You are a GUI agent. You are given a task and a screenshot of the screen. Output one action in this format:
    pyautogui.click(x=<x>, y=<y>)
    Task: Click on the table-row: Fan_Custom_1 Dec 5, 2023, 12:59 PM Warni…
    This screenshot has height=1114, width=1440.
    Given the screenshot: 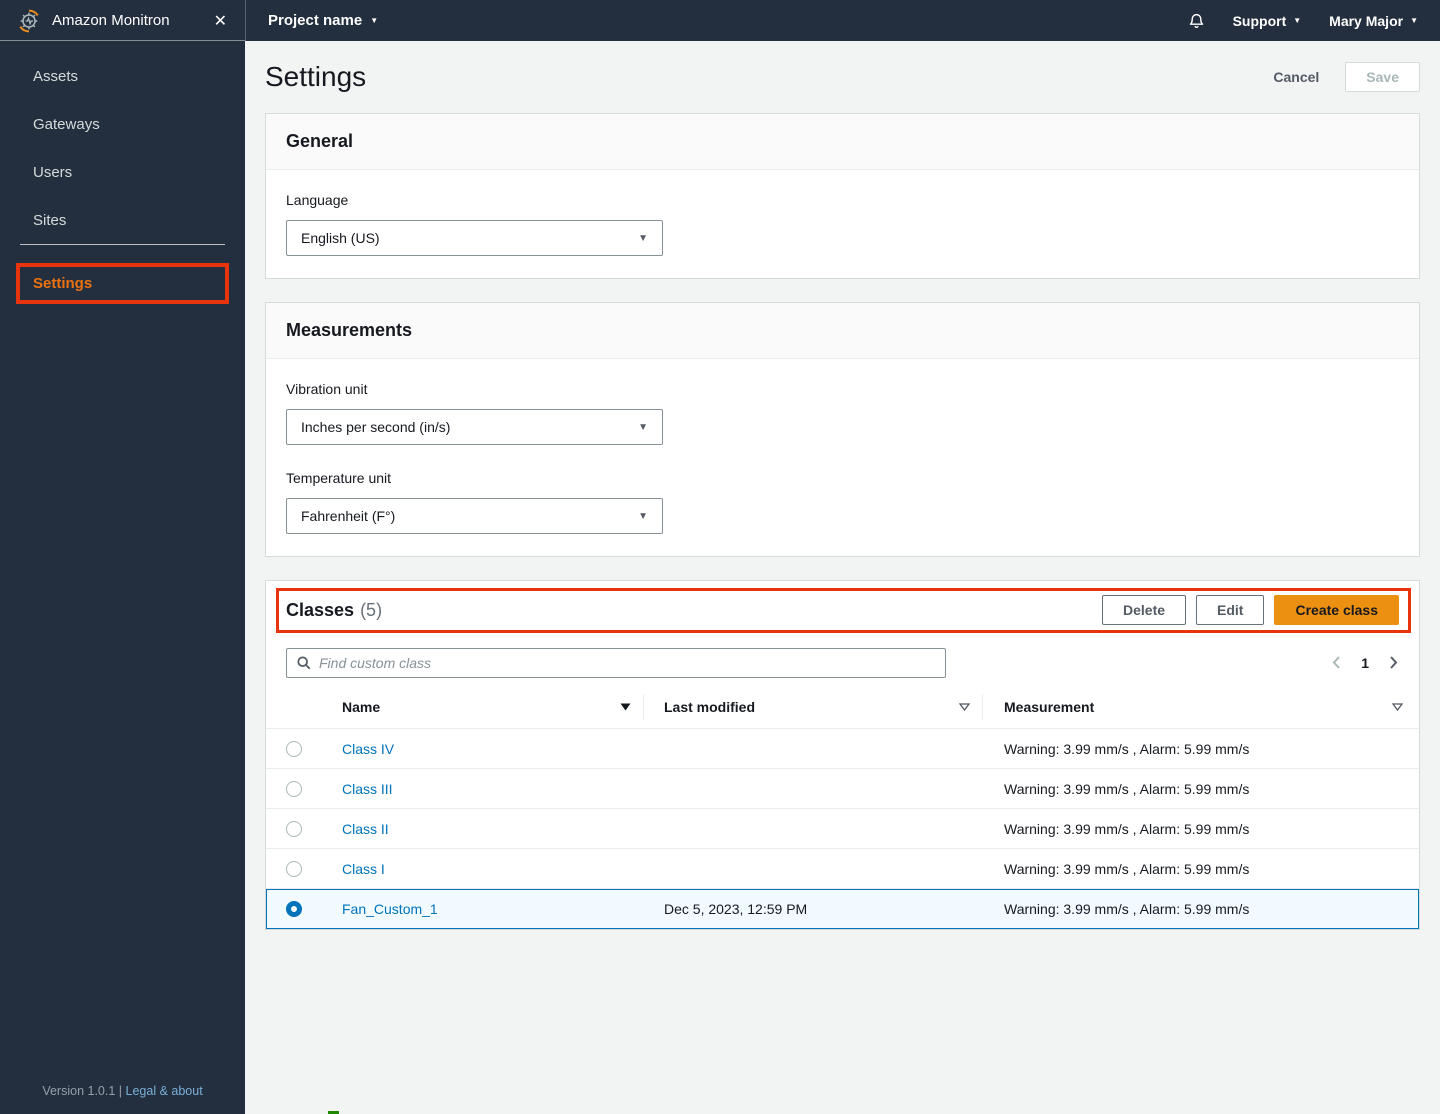 What is the action you would take?
    pyautogui.click(x=842, y=909)
    